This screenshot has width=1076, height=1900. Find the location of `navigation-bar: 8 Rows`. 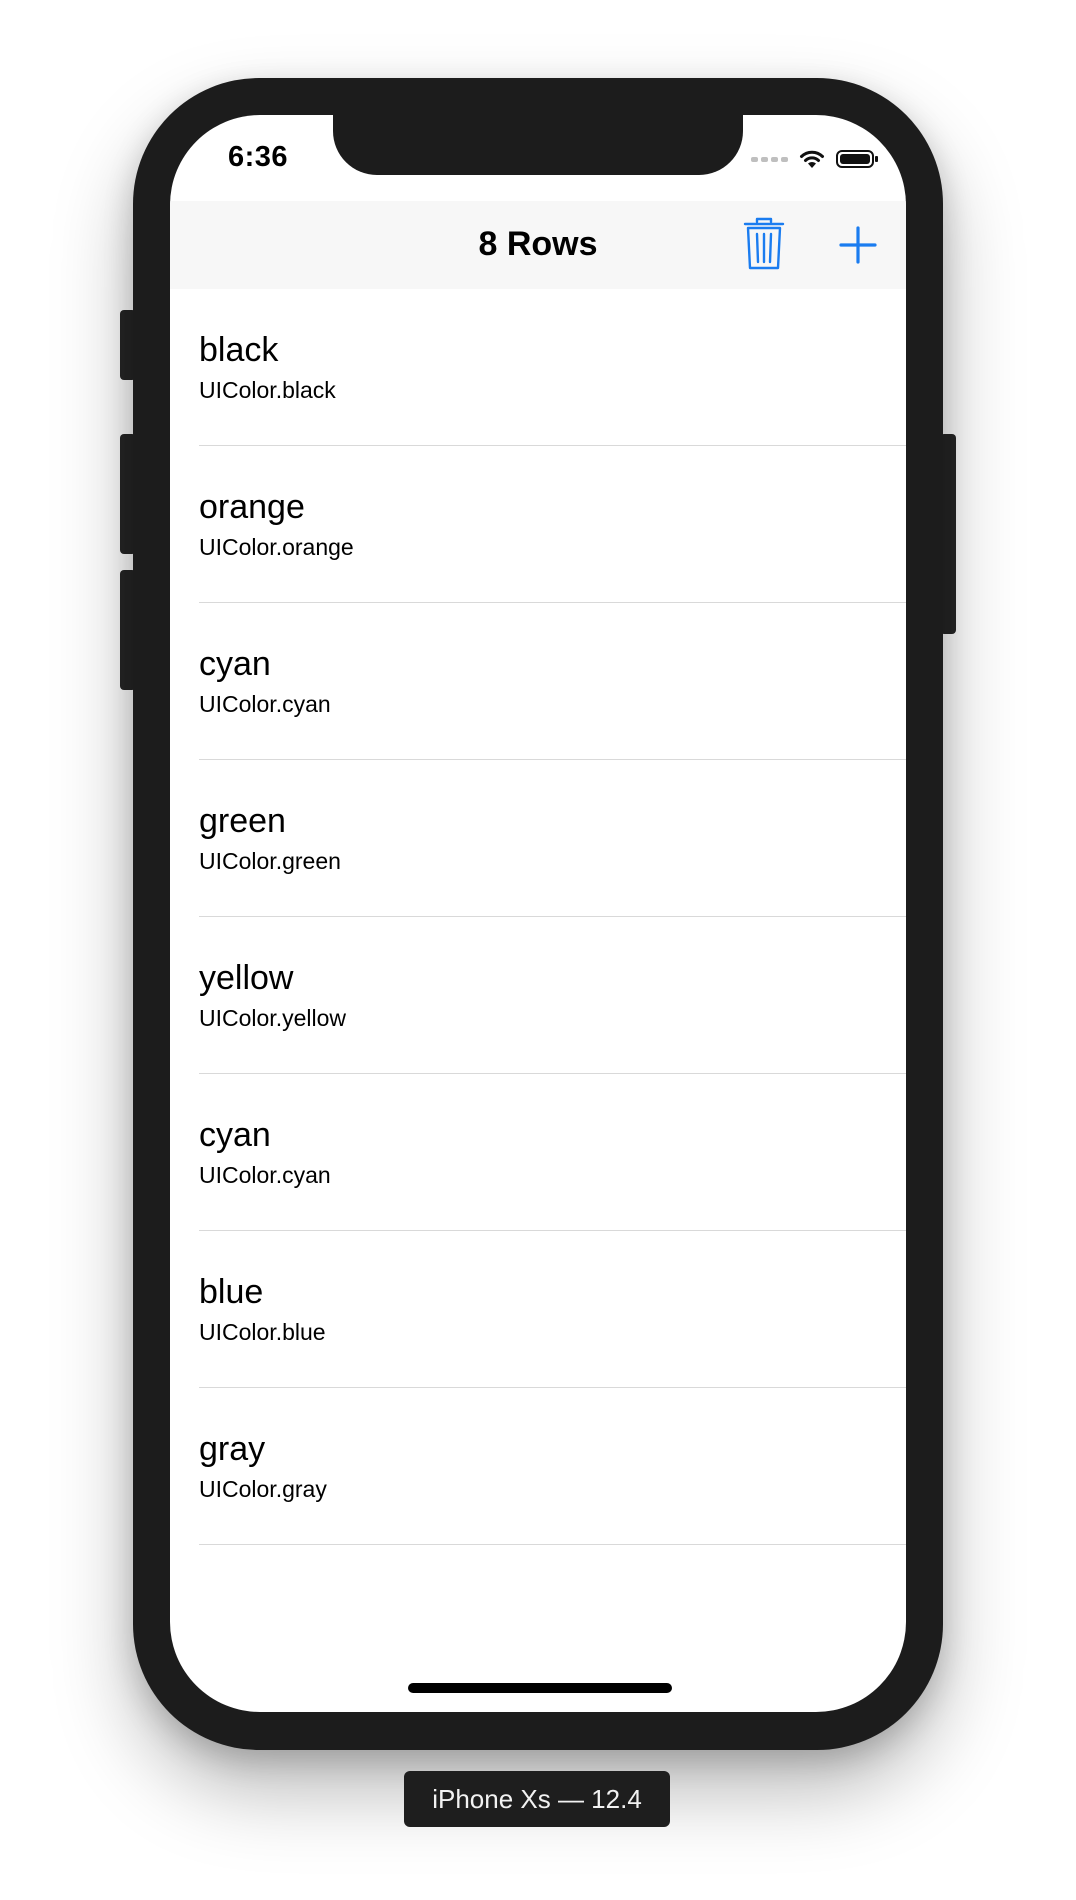

navigation-bar: 8 Rows is located at coordinates (538, 245).